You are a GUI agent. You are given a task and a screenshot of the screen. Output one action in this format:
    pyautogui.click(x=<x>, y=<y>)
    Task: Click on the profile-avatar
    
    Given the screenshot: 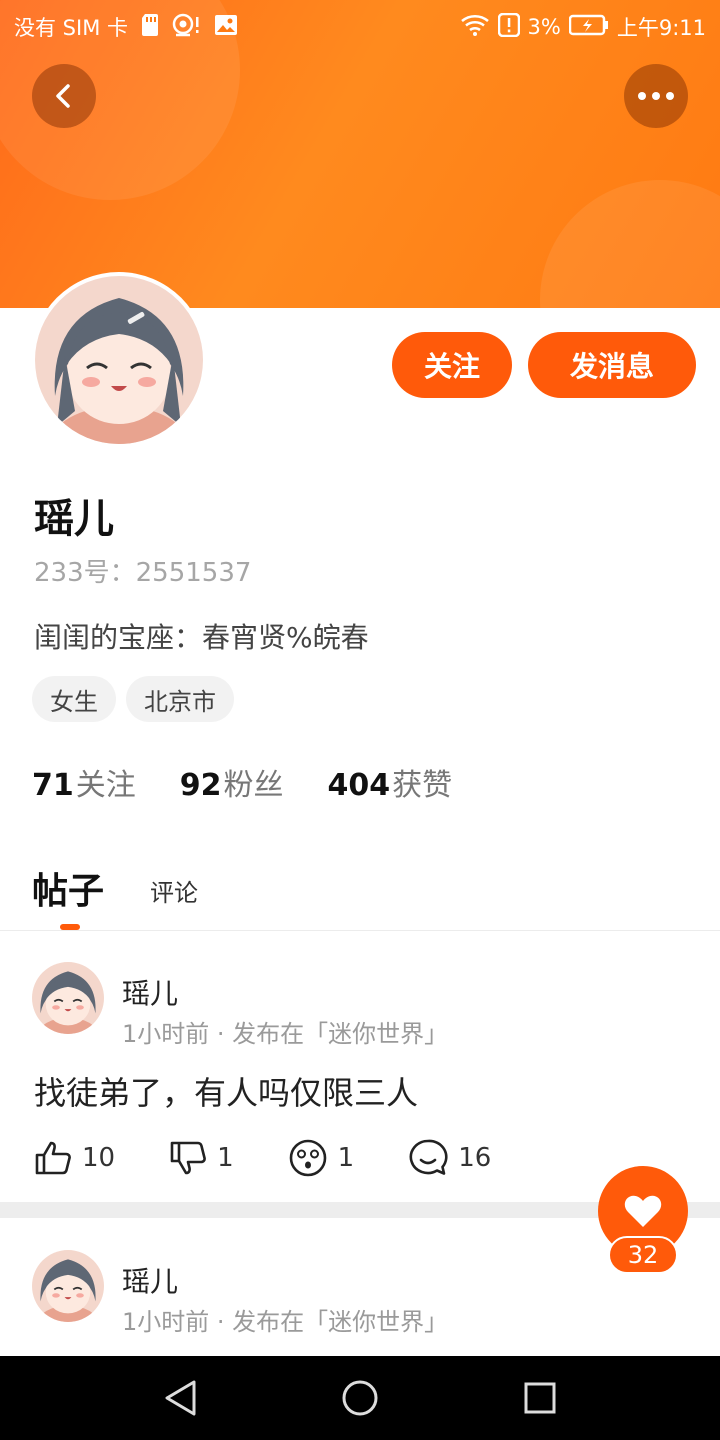 What is the action you would take?
    pyautogui.click(x=119, y=360)
    